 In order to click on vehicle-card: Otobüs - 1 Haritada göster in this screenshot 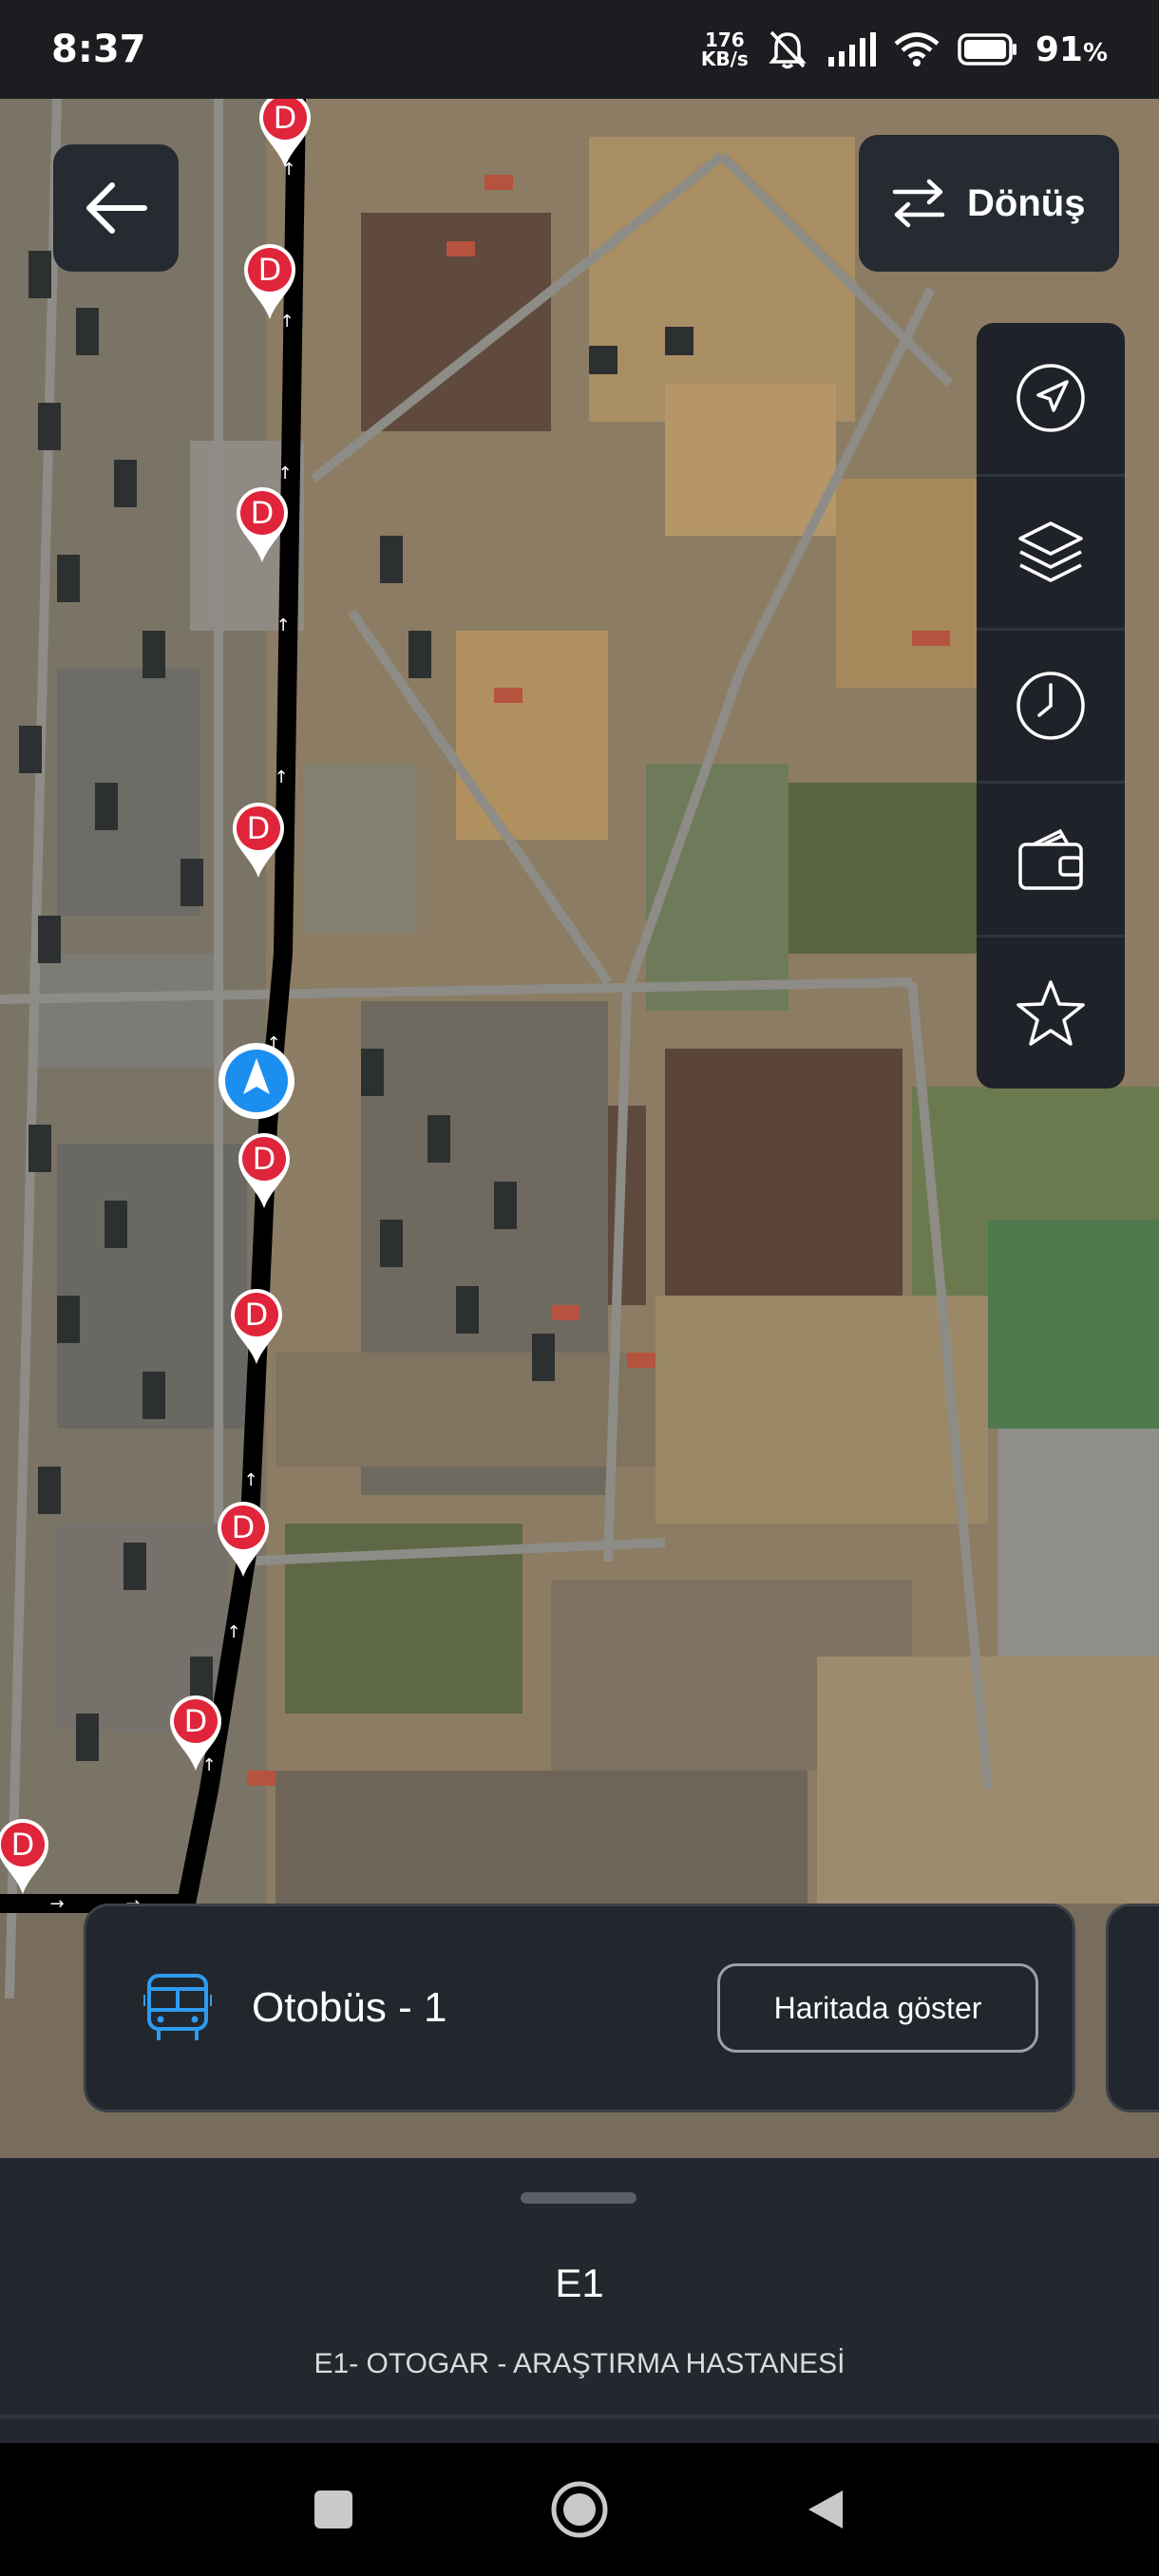, I will do `click(579, 2008)`.